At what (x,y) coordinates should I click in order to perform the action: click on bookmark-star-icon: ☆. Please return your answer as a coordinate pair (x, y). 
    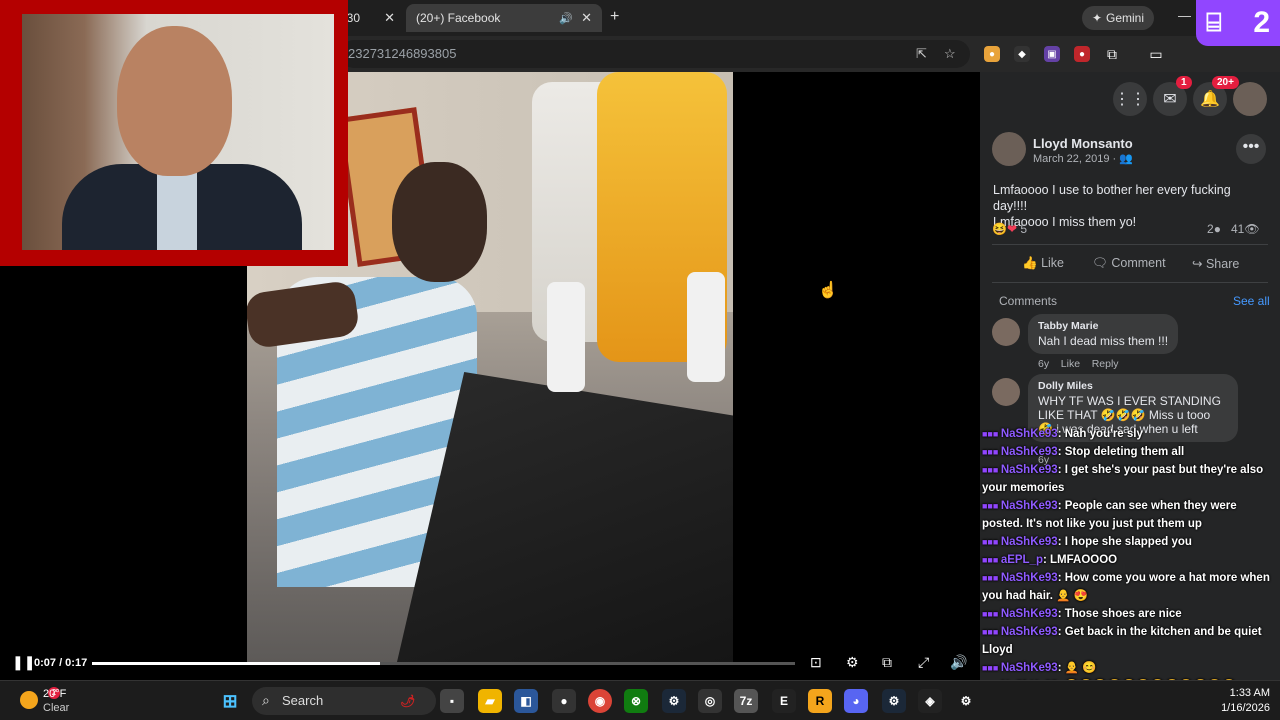
    Looking at the image, I should click on (950, 54).